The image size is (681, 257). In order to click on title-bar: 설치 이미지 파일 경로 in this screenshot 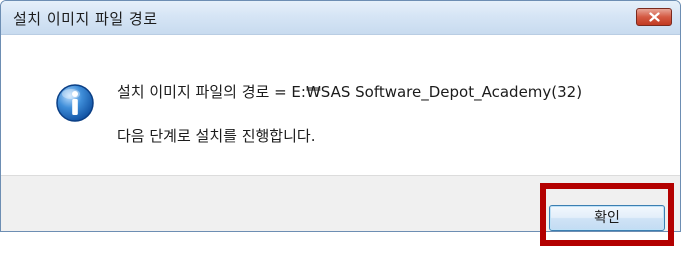, I will do `click(340, 18)`.